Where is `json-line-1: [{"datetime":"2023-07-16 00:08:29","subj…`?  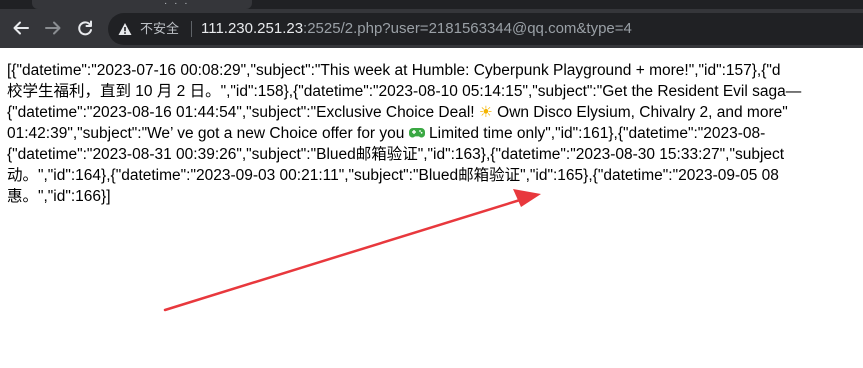
json-line-1: [{"datetime":"2023-07-16 00:08:29","subj… is located at coordinates (394, 70).